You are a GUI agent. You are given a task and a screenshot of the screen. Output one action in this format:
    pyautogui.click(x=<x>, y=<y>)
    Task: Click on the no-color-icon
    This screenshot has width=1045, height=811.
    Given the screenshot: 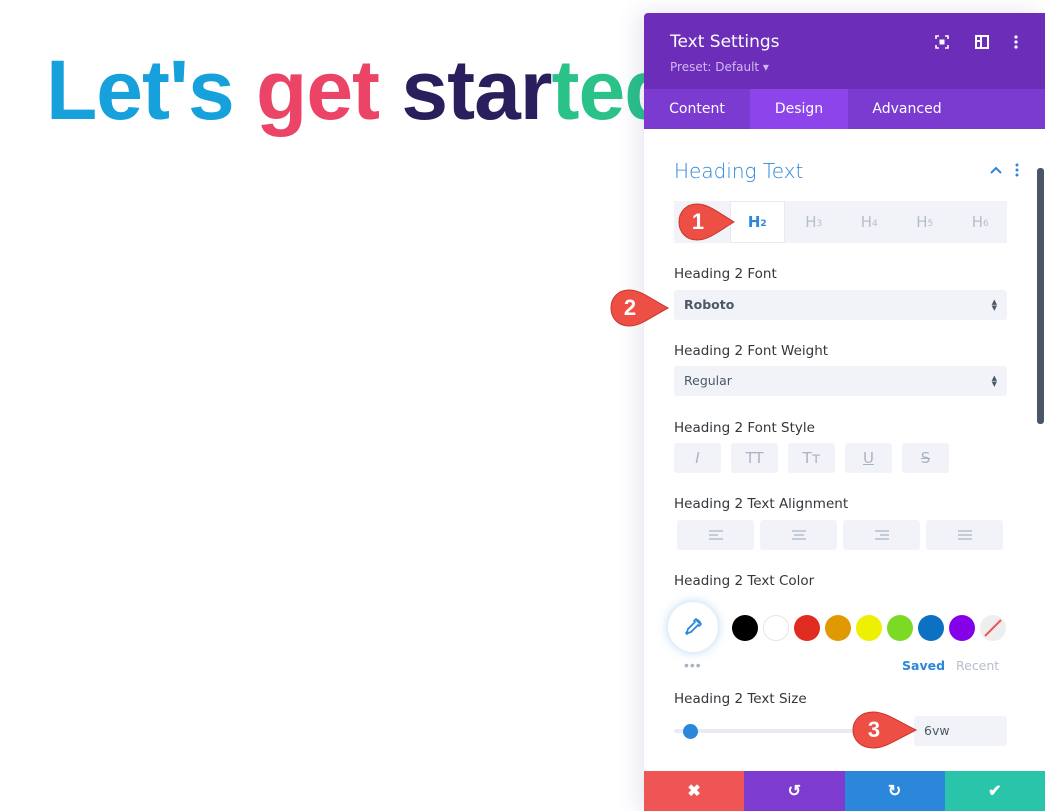 What is the action you would take?
    pyautogui.click(x=993, y=628)
    